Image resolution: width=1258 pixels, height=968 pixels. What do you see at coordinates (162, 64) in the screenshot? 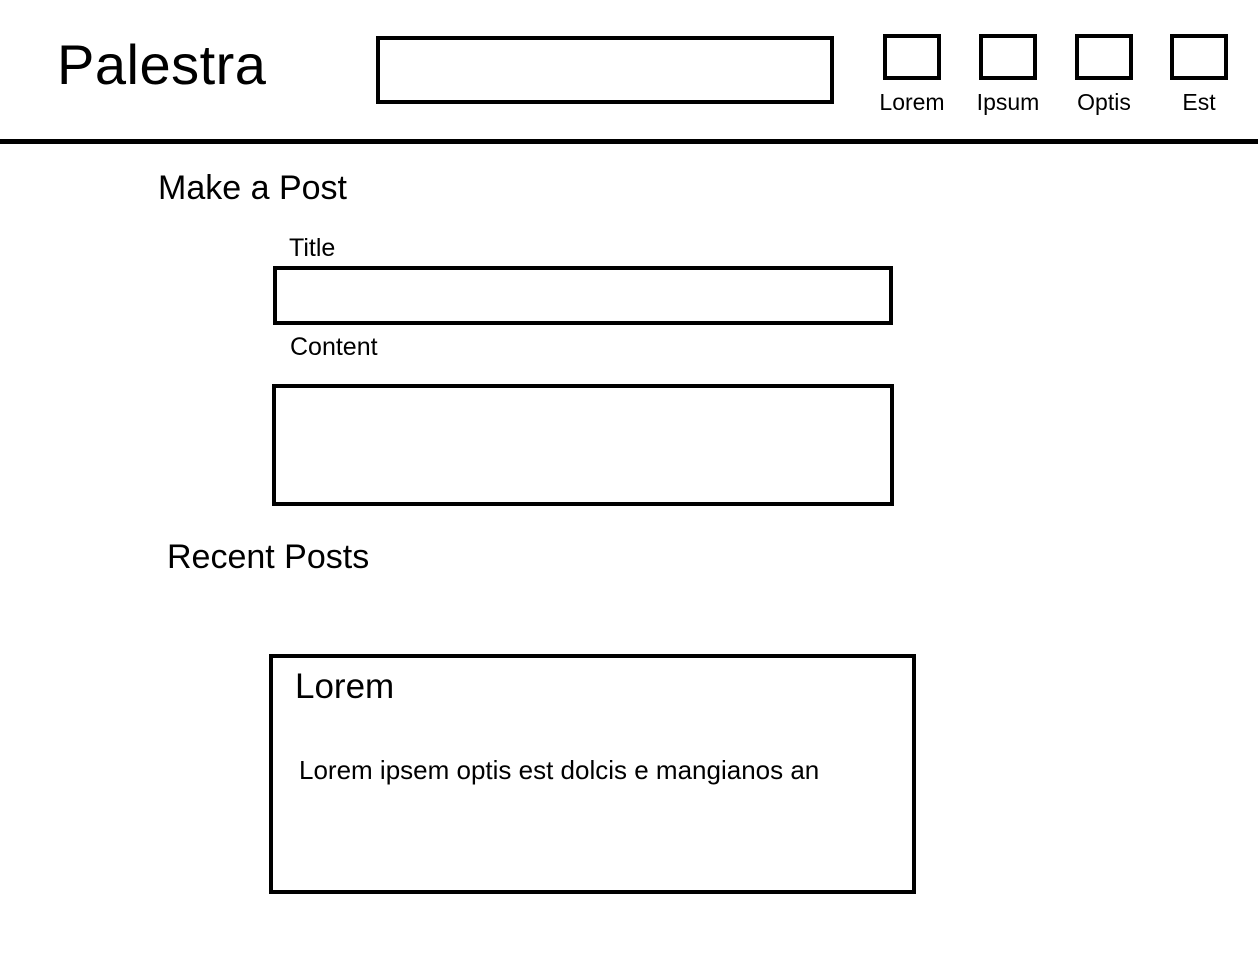
I see `app-title: Palestra` at bounding box center [162, 64].